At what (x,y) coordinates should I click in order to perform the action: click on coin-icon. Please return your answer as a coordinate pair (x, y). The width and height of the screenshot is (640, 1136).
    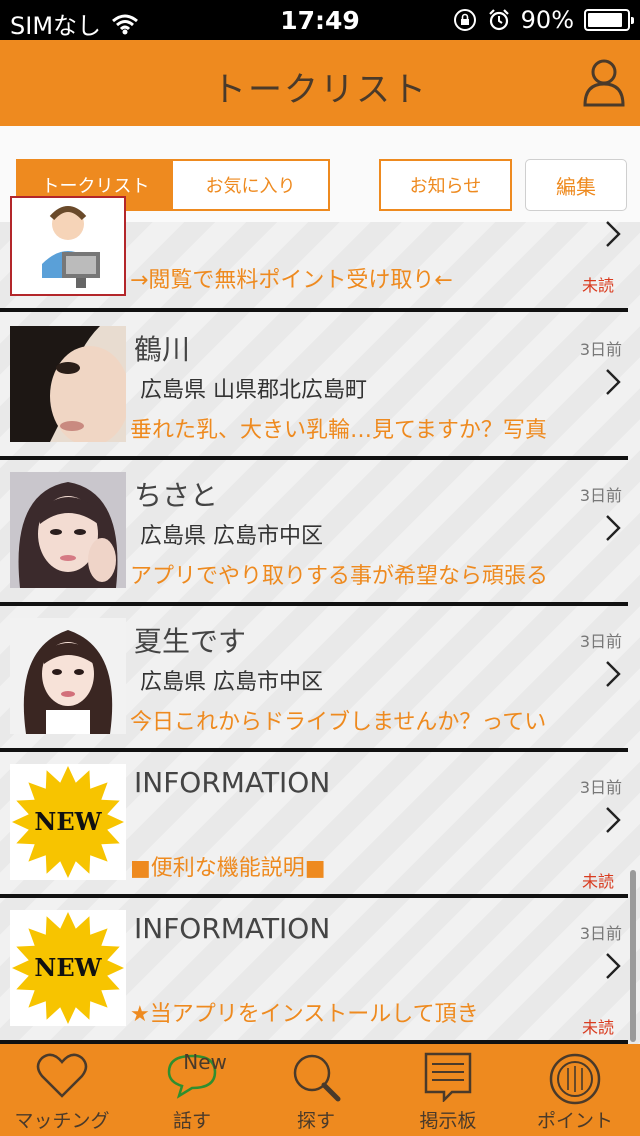
    Looking at the image, I should click on (575, 1079).